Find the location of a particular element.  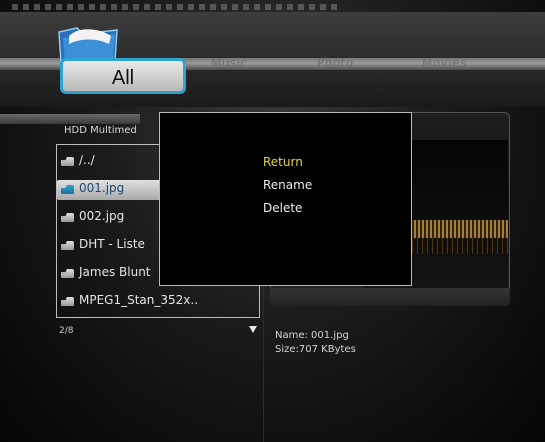

scroll-down-icon is located at coordinates (253, 329).